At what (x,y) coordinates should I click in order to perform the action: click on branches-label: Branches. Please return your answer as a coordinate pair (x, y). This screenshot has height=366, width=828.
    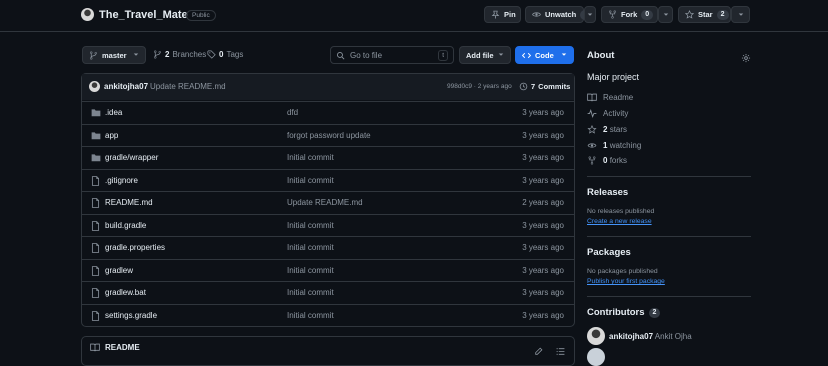
    Looking at the image, I should click on (189, 54).